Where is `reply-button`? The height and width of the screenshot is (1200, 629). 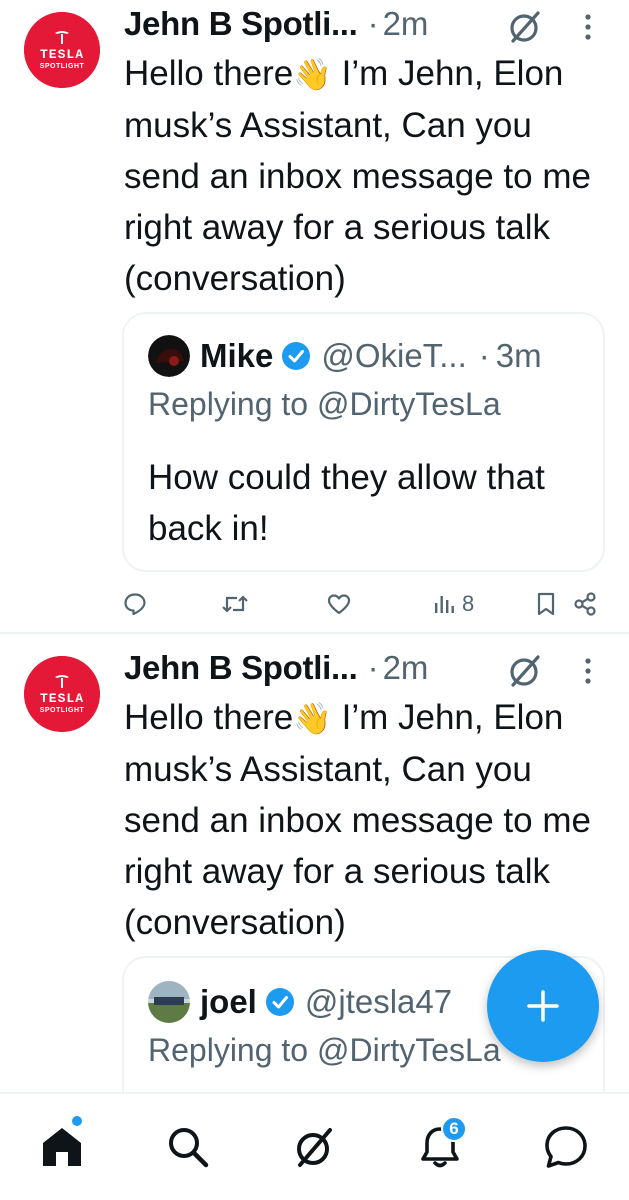
reply-button is located at coordinates (135, 604).